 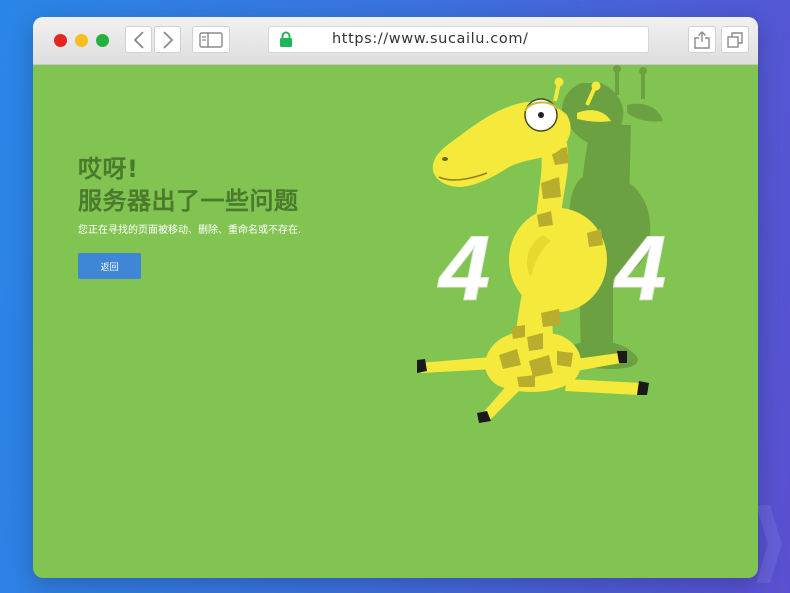 I want to click on sidebar-toggle-button, so click(x=211, y=39).